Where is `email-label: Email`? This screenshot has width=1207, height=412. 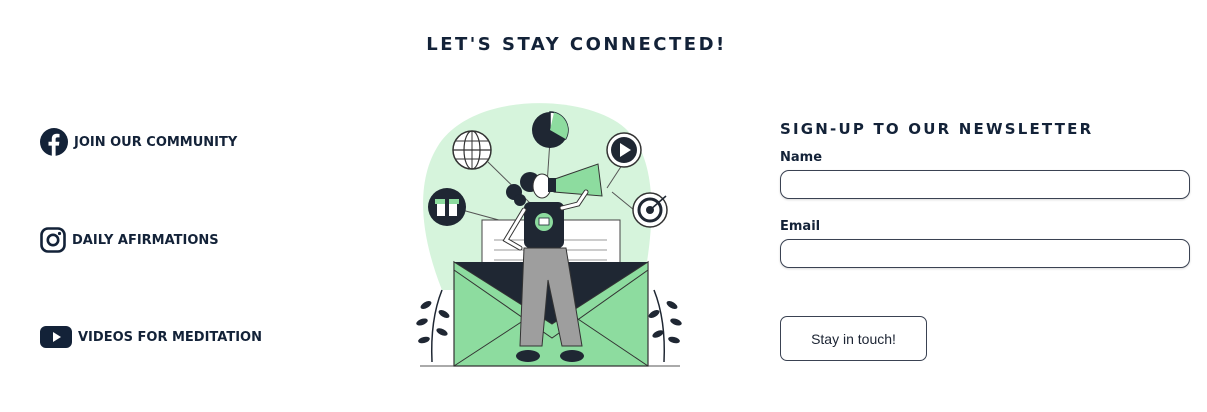
email-label: Email is located at coordinates (800, 226).